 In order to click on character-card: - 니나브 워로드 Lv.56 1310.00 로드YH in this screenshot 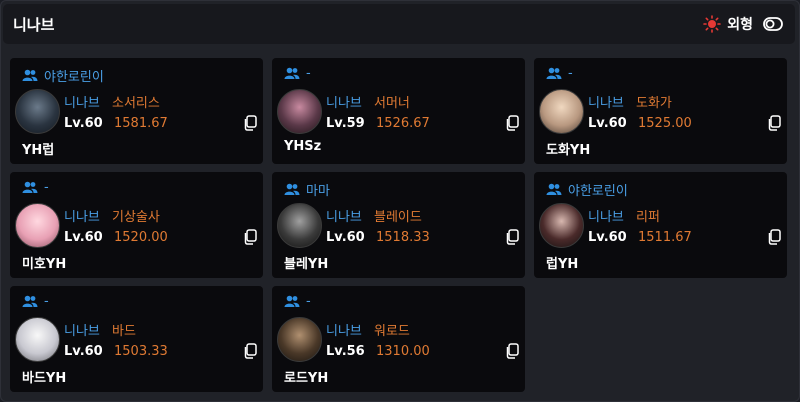, I will do `click(398, 339)`.